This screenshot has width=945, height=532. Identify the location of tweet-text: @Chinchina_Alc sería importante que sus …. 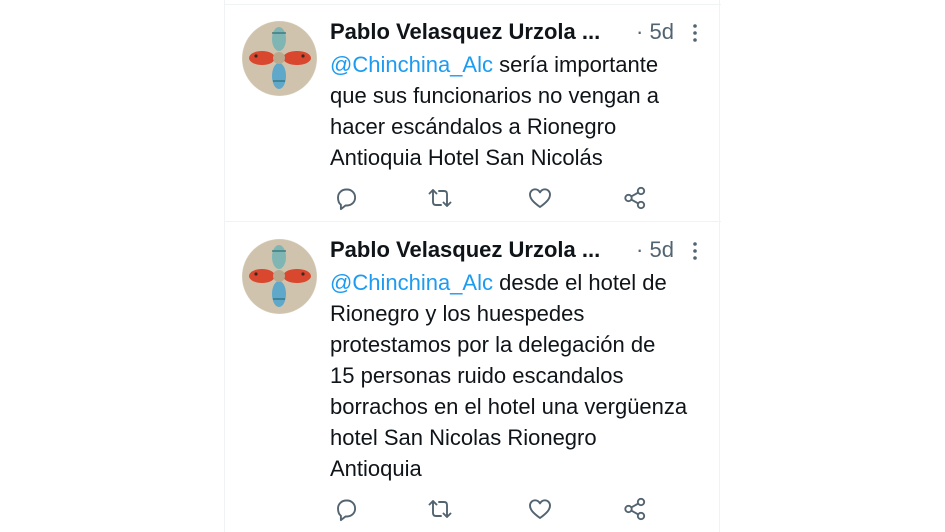
(522, 111).